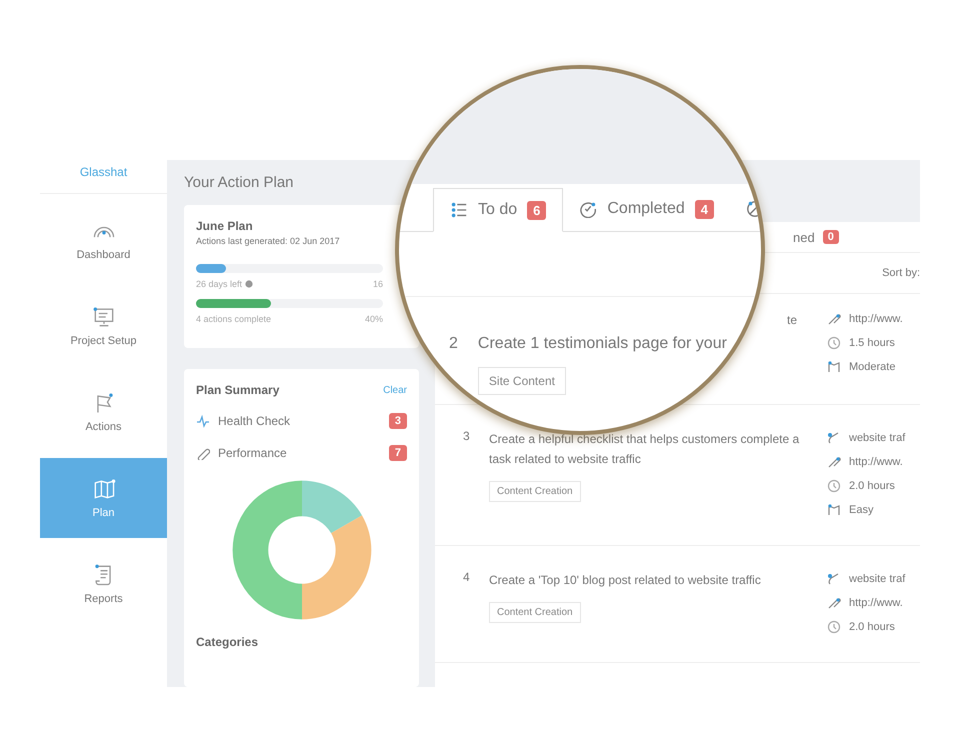  I want to click on sort-label: Sort by:, so click(901, 273).